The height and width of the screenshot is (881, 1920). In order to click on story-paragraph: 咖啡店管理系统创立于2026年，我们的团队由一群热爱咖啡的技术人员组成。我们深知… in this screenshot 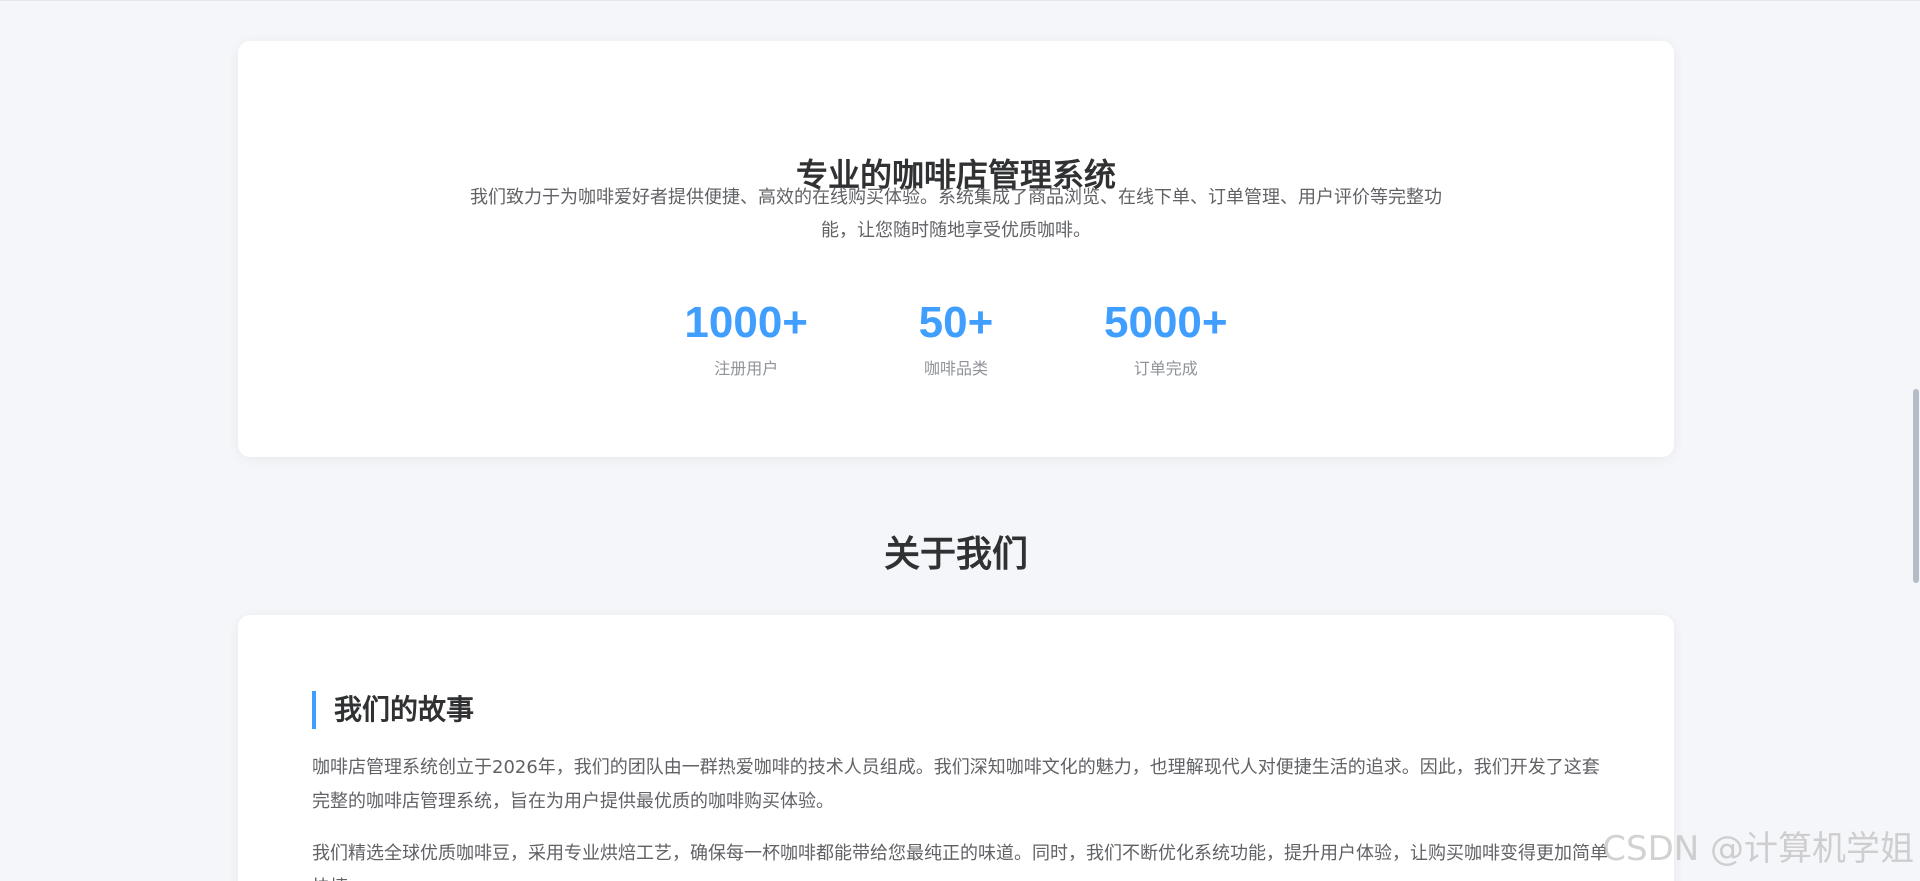, I will do `click(956, 784)`.